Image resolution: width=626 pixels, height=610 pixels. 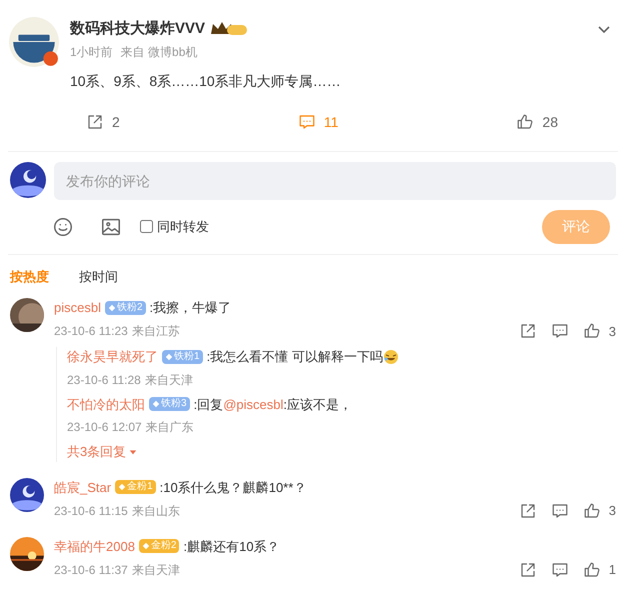 What do you see at coordinates (576, 227) in the screenshot?
I see `submit-button: 评论` at bounding box center [576, 227].